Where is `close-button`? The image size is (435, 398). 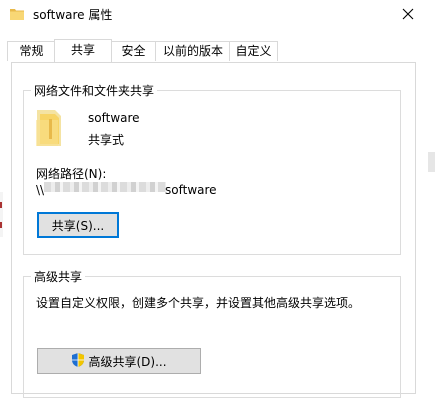 close-button is located at coordinates (408, 15).